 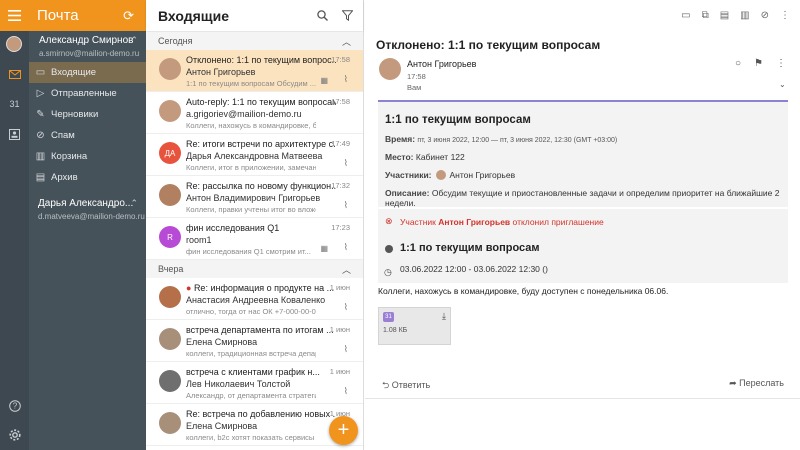 What do you see at coordinates (388, 272) in the screenshot?
I see `clock-icon: ◷` at bounding box center [388, 272].